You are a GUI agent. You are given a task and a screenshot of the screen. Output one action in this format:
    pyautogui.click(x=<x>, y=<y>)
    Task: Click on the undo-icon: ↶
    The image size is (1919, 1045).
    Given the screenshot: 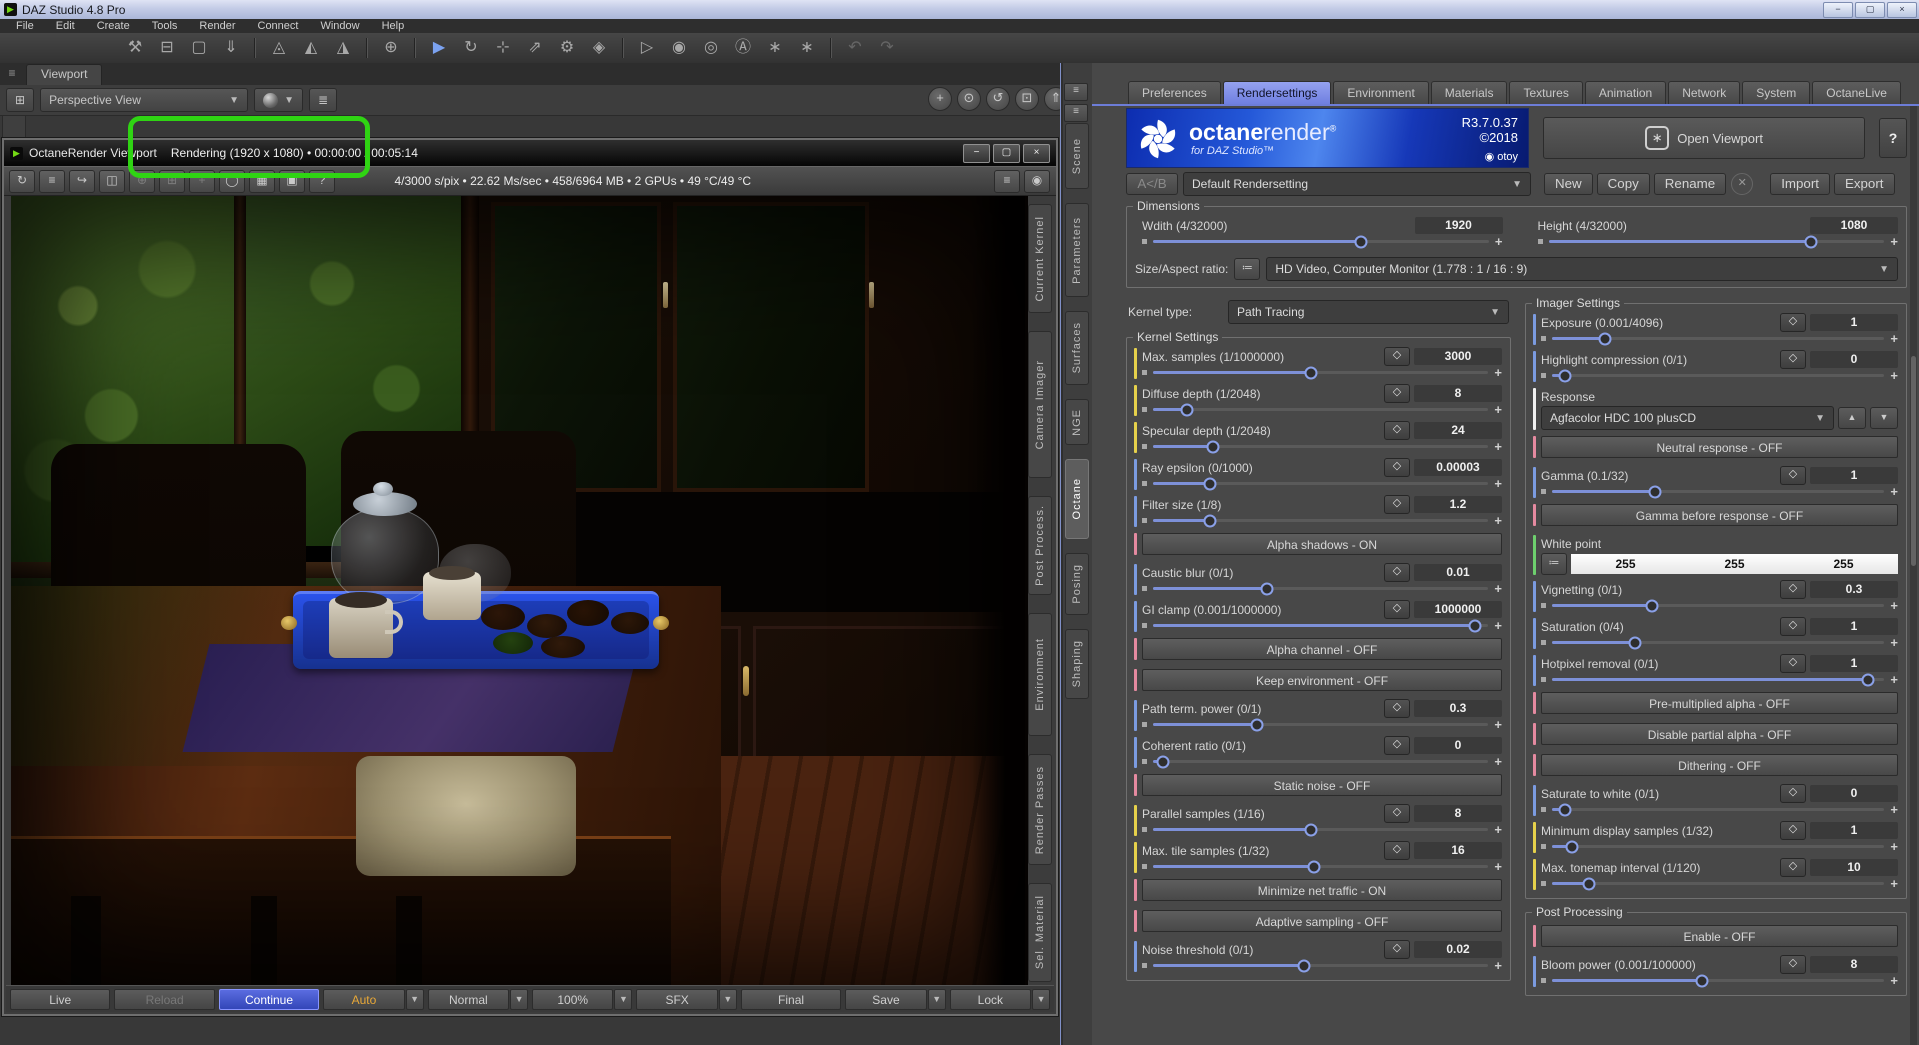 What is the action you would take?
    pyautogui.click(x=855, y=48)
    